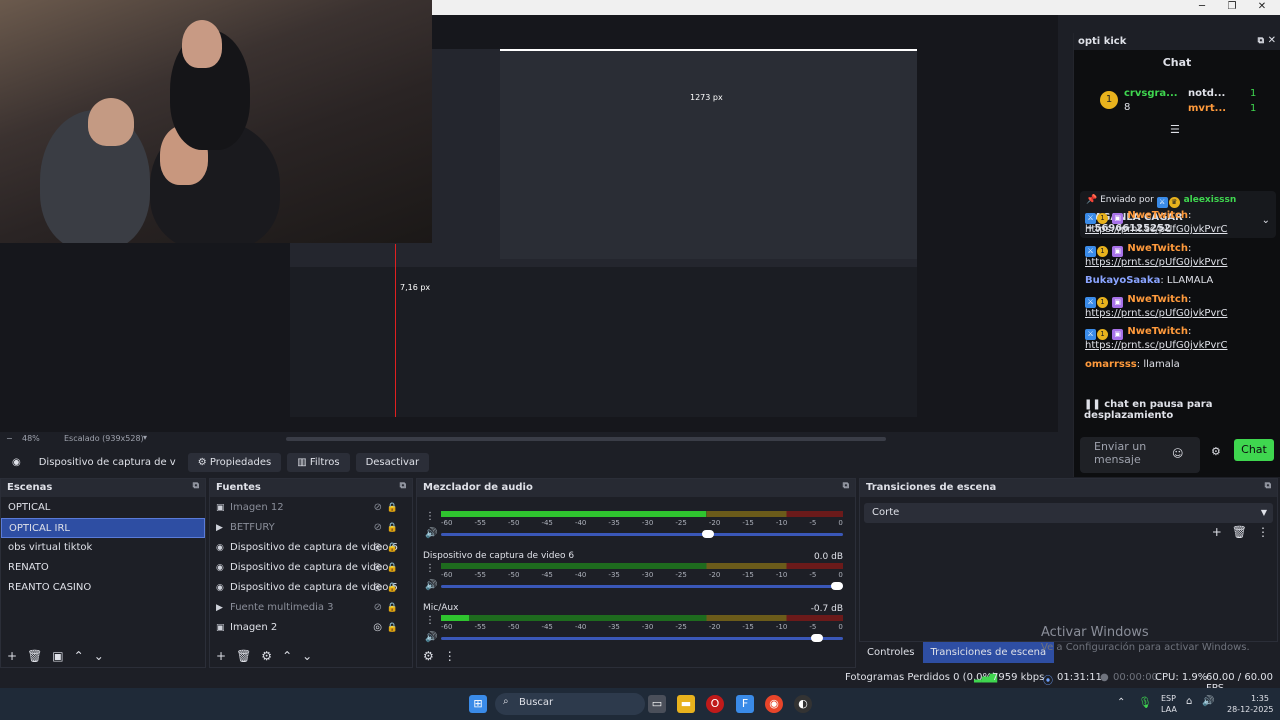 The height and width of the screenshot is (720, 1280). I want to click on scene-item-obs-virtual-tiktok: obs virtual tiktok, so click(103, 548).